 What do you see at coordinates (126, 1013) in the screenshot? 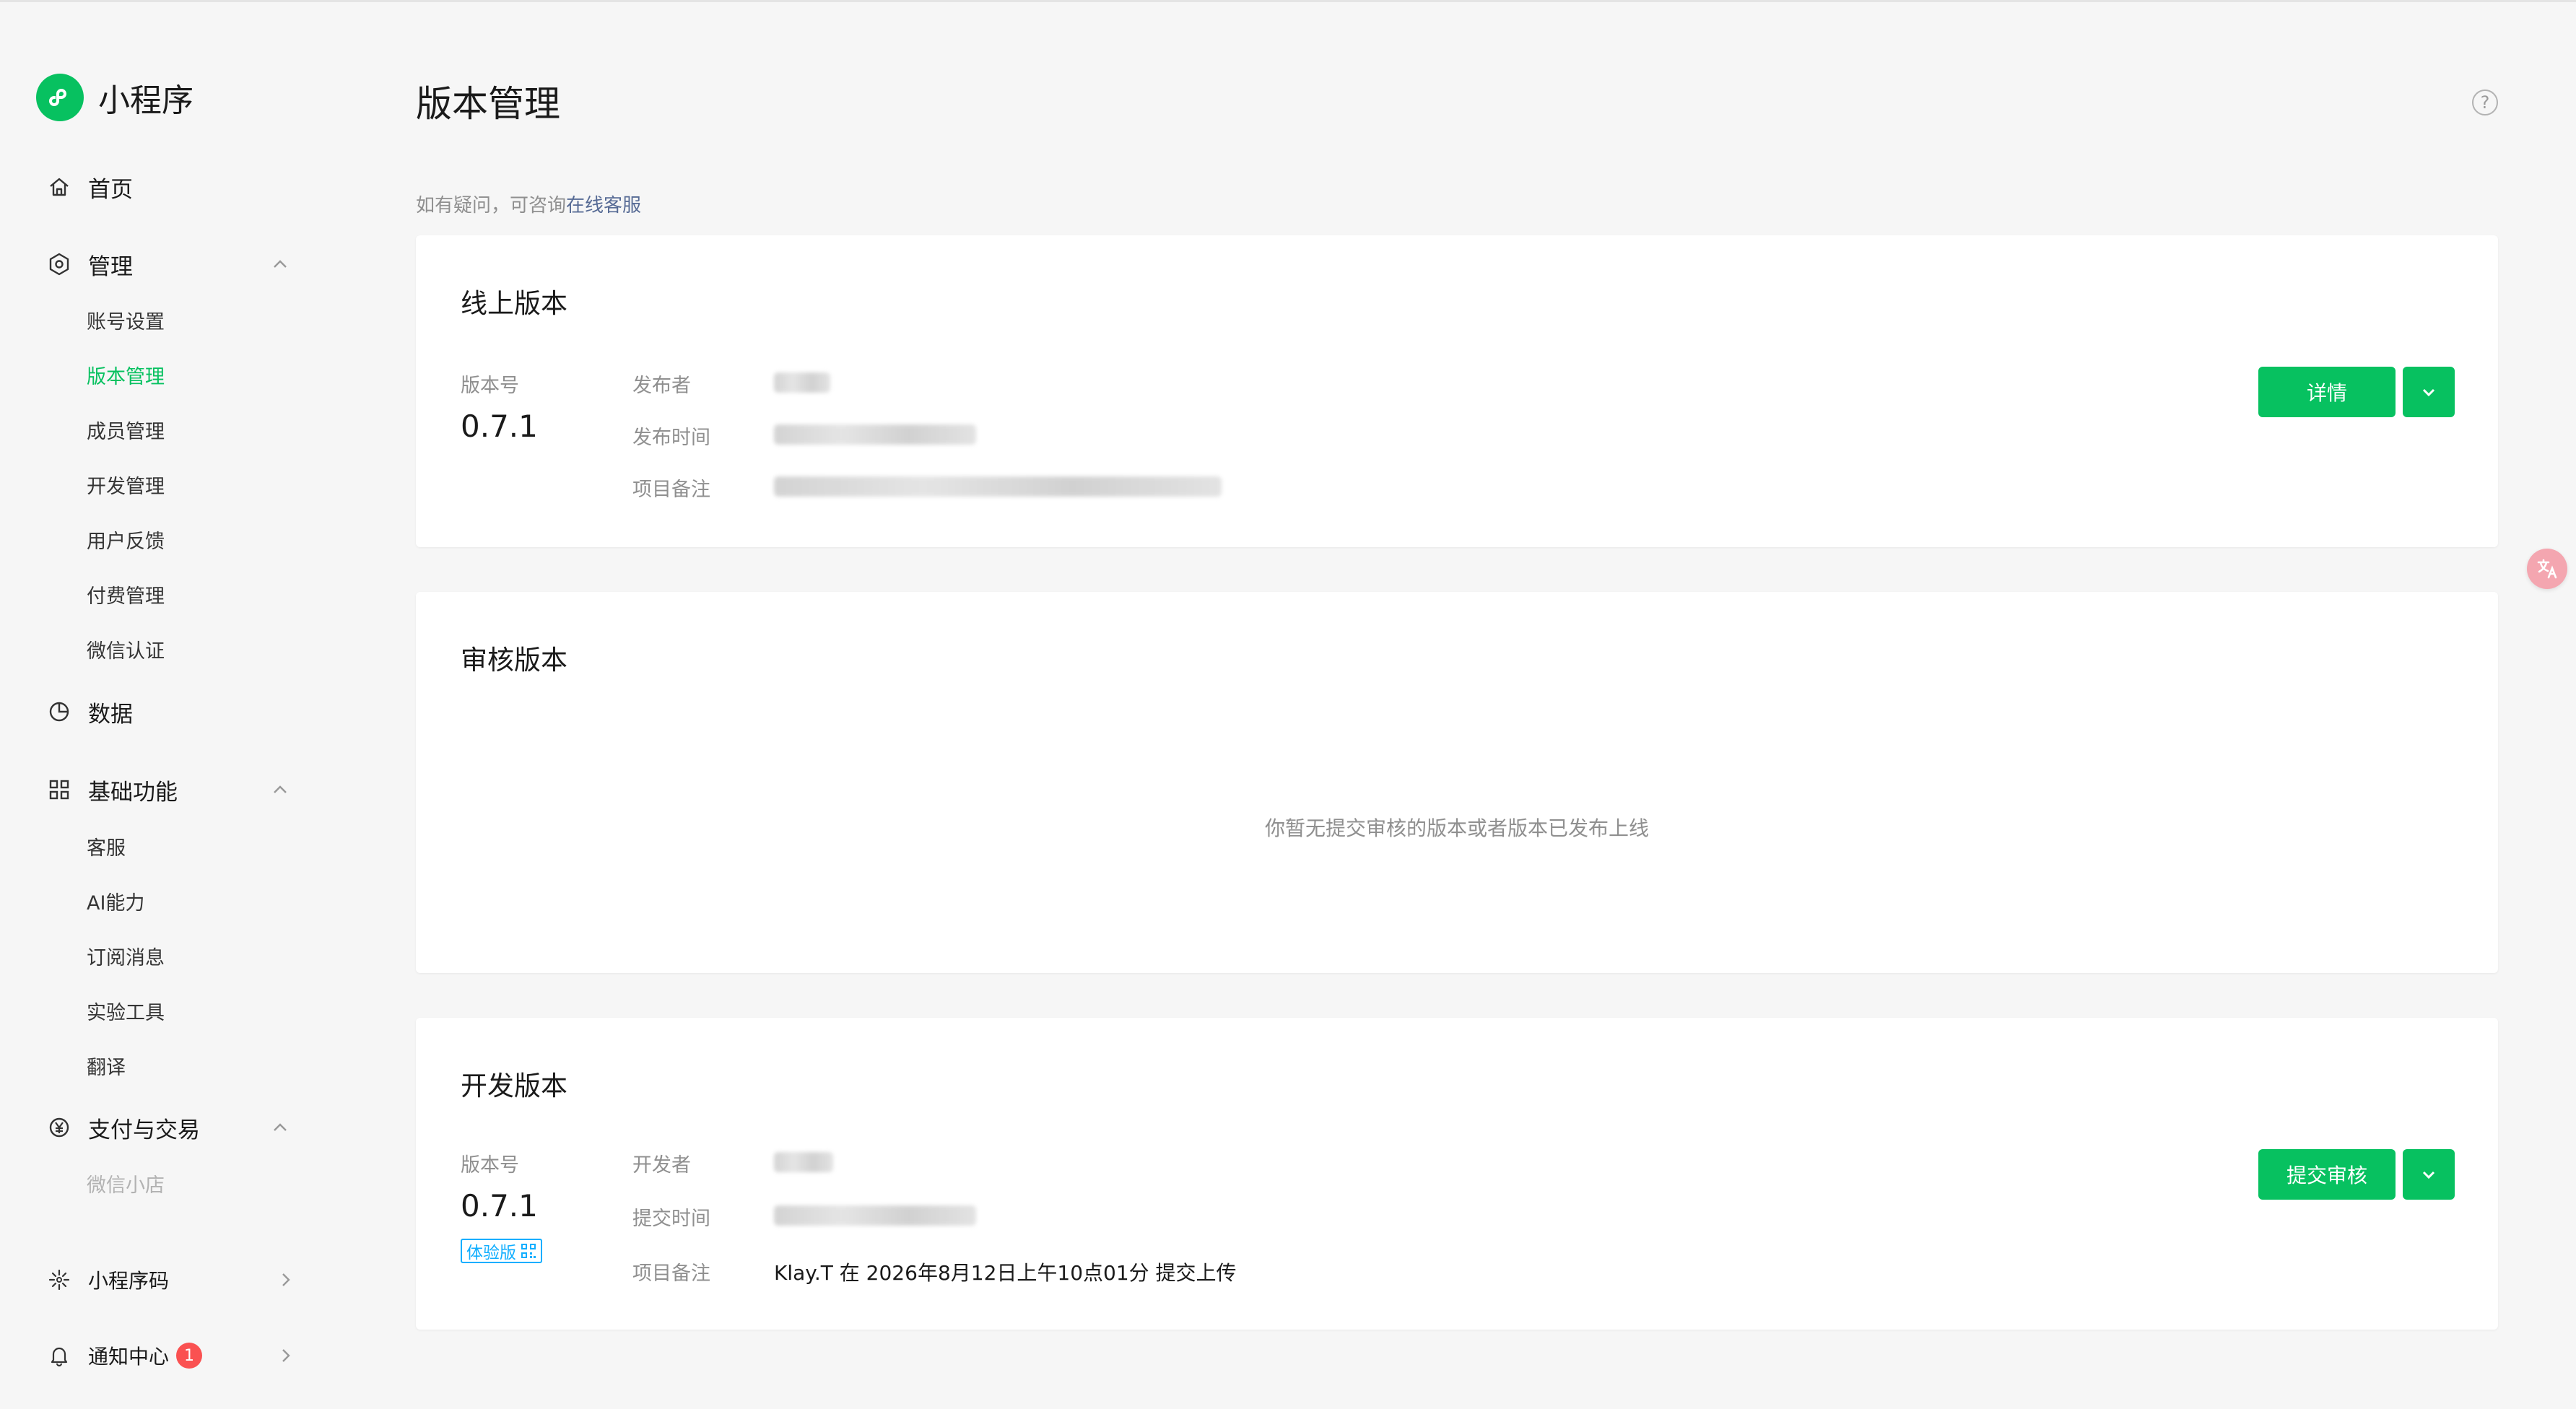
I see `sidebar-item-lab: 实验工具` at bounding box center [126, 1013].